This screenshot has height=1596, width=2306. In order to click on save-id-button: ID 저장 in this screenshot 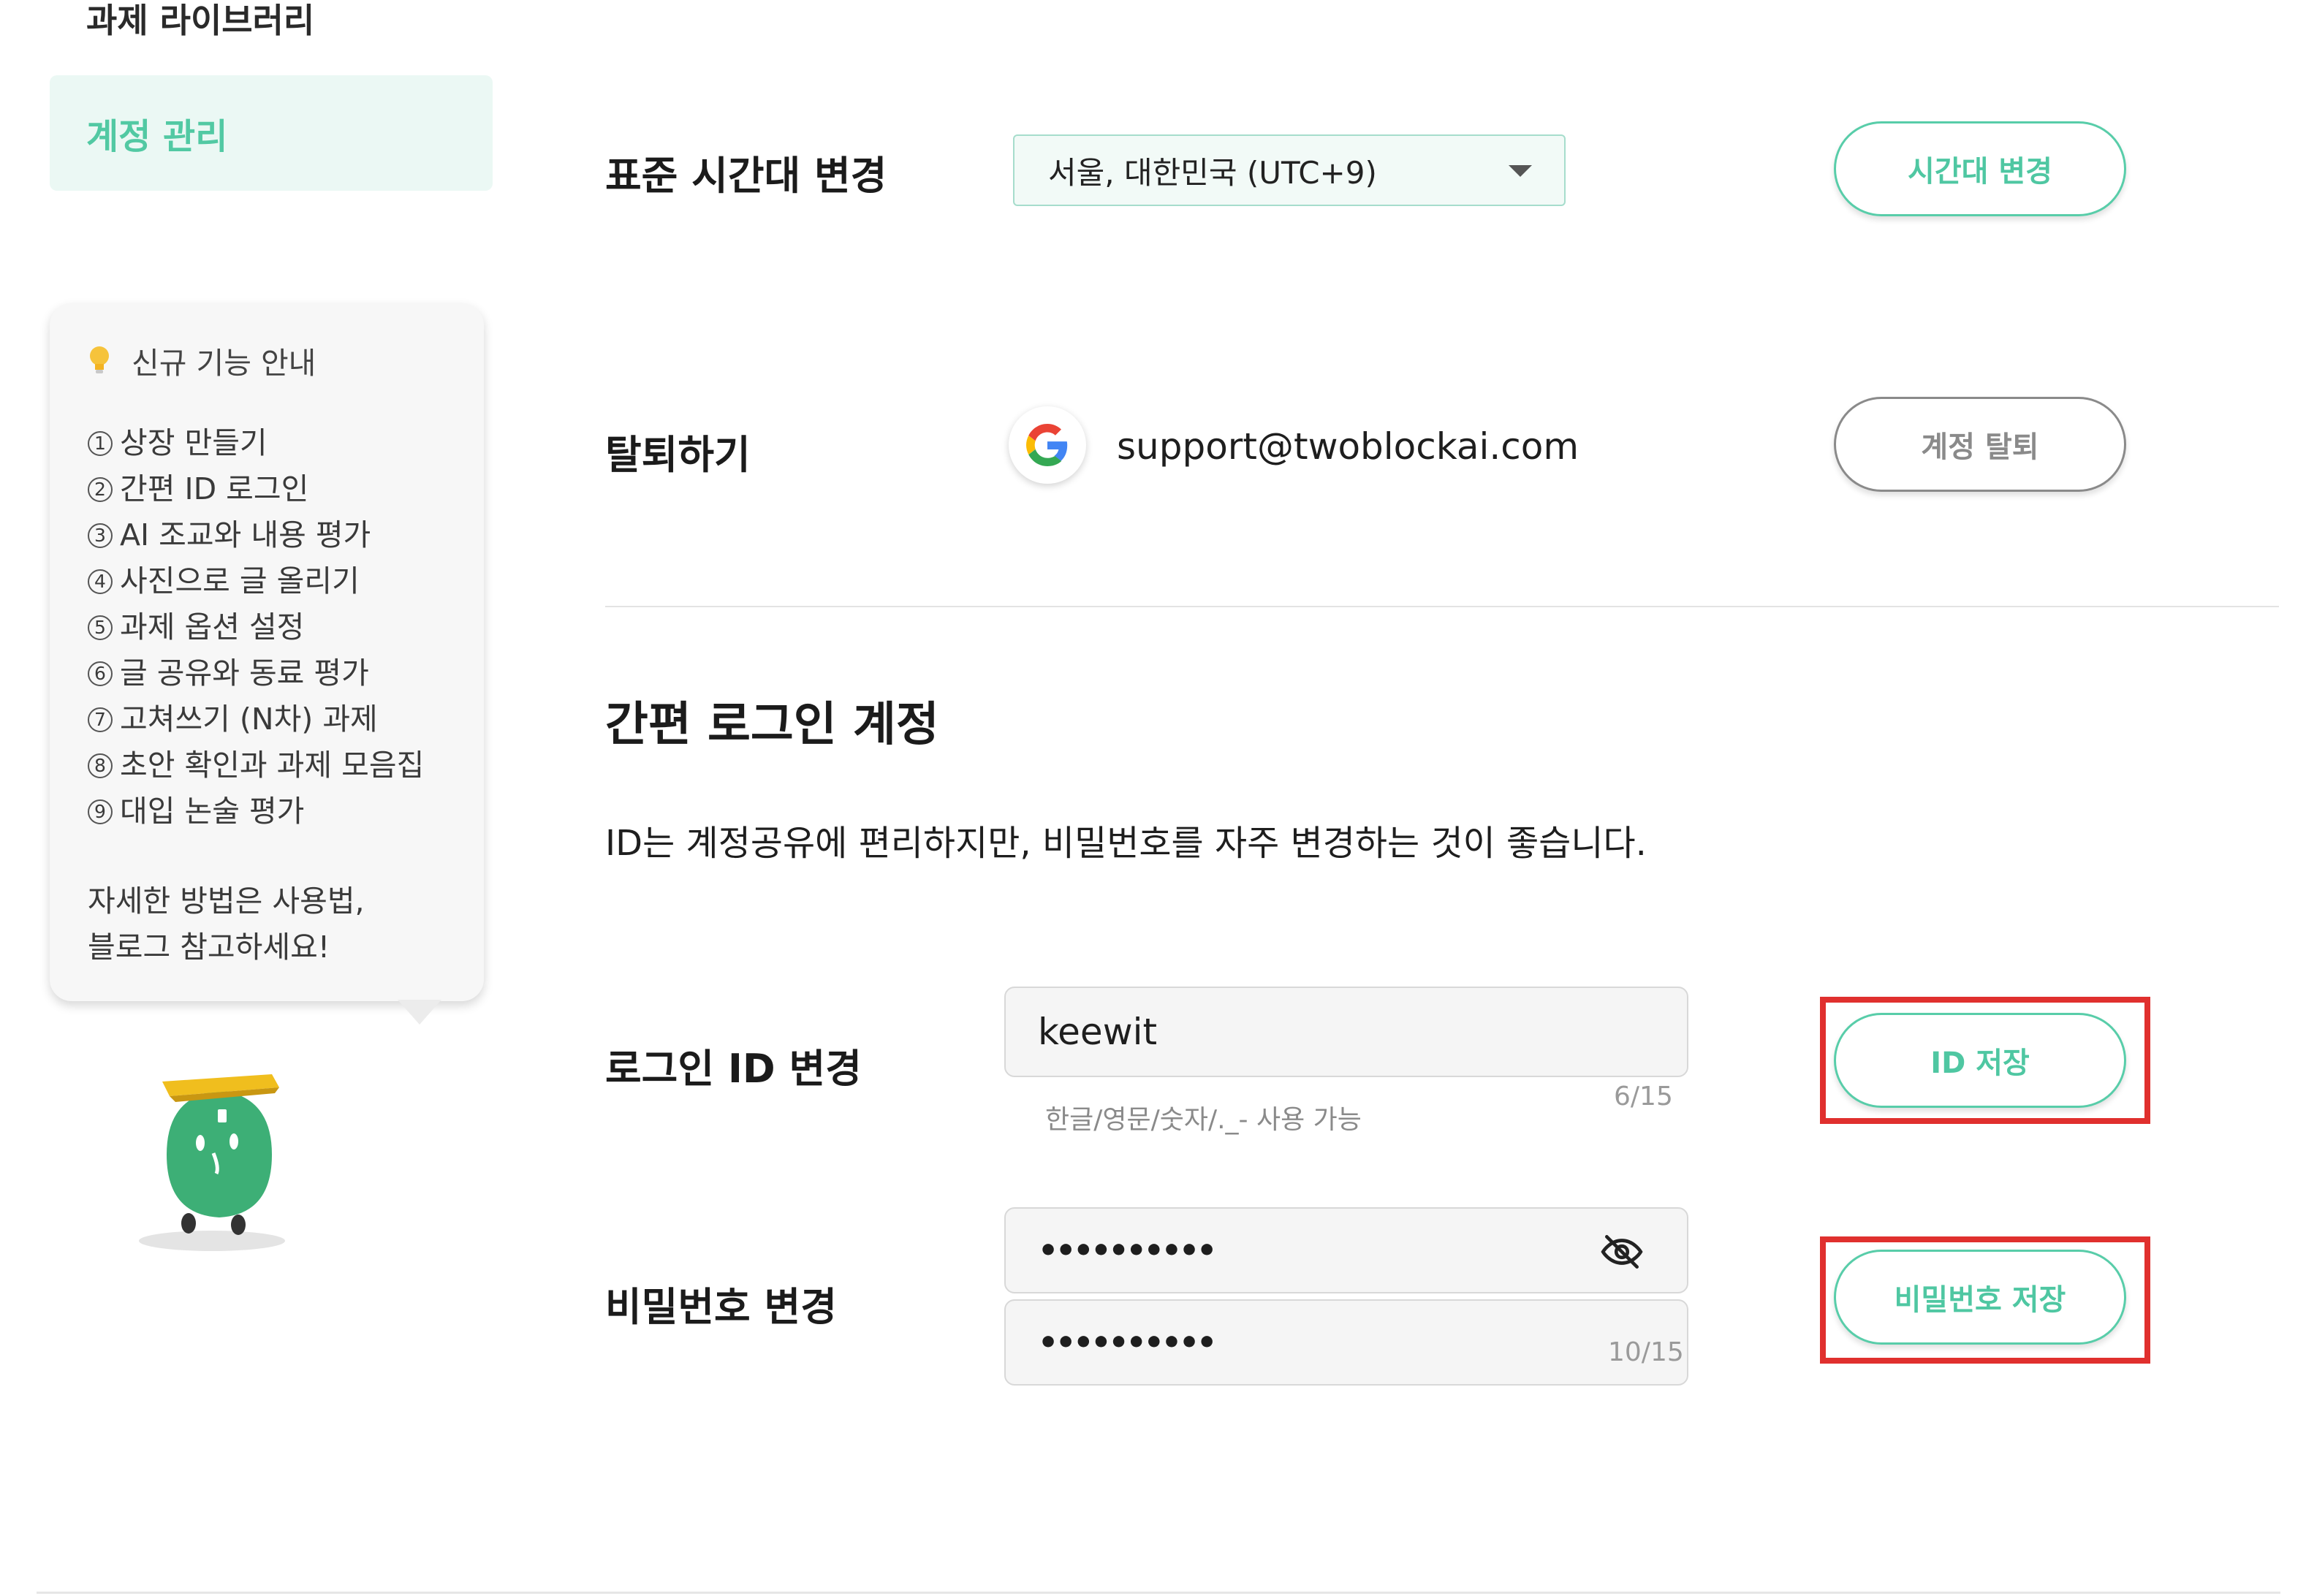, I will do `click(1980, 1060)`.